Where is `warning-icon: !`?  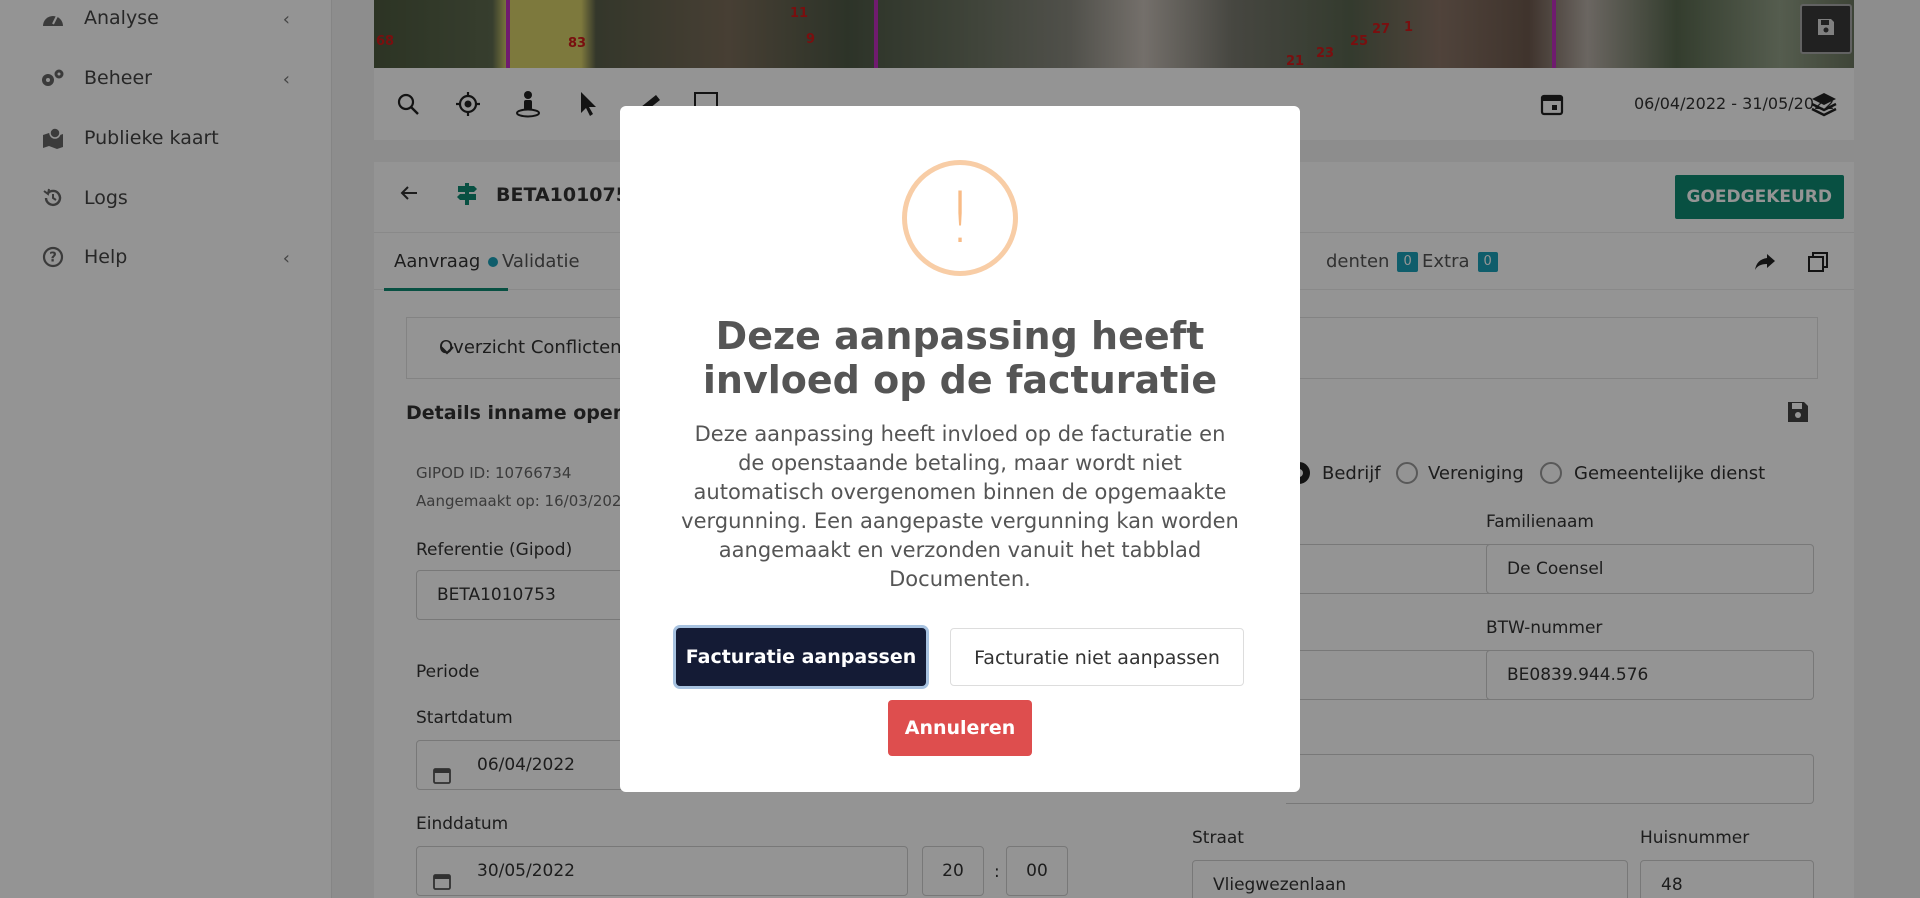
warning-icon: ! is located at coordinates (960, 218).